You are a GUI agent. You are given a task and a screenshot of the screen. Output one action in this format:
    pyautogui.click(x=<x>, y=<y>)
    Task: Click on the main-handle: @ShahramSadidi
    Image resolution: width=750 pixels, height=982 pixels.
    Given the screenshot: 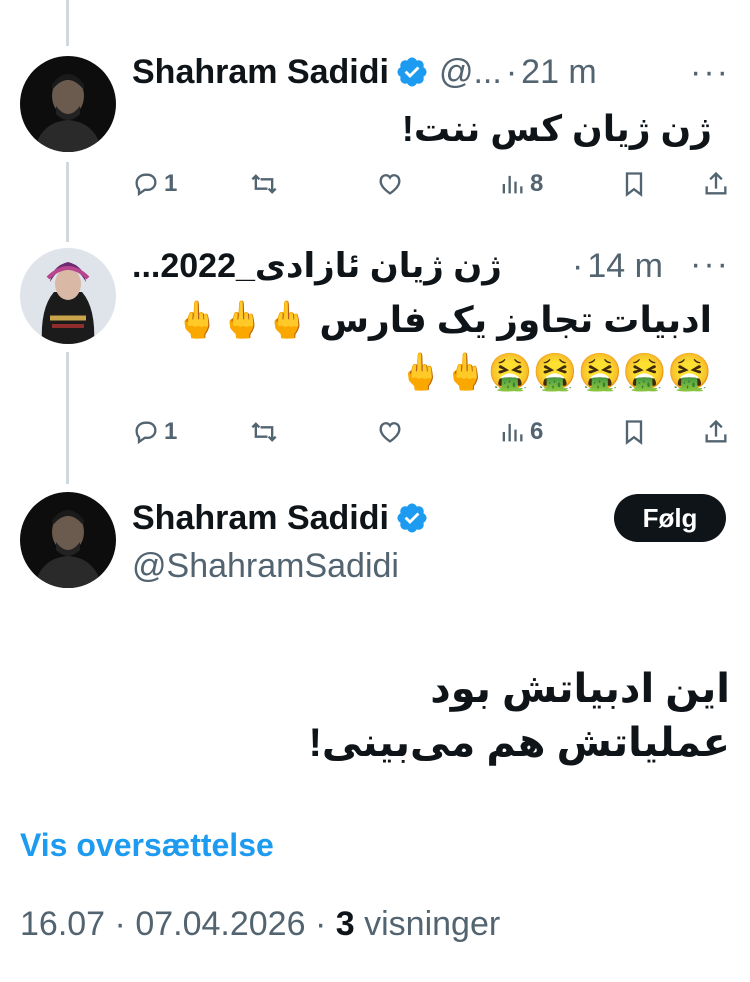 What is the action you would take?
    pyautogui.click(x=265, y=566)
    